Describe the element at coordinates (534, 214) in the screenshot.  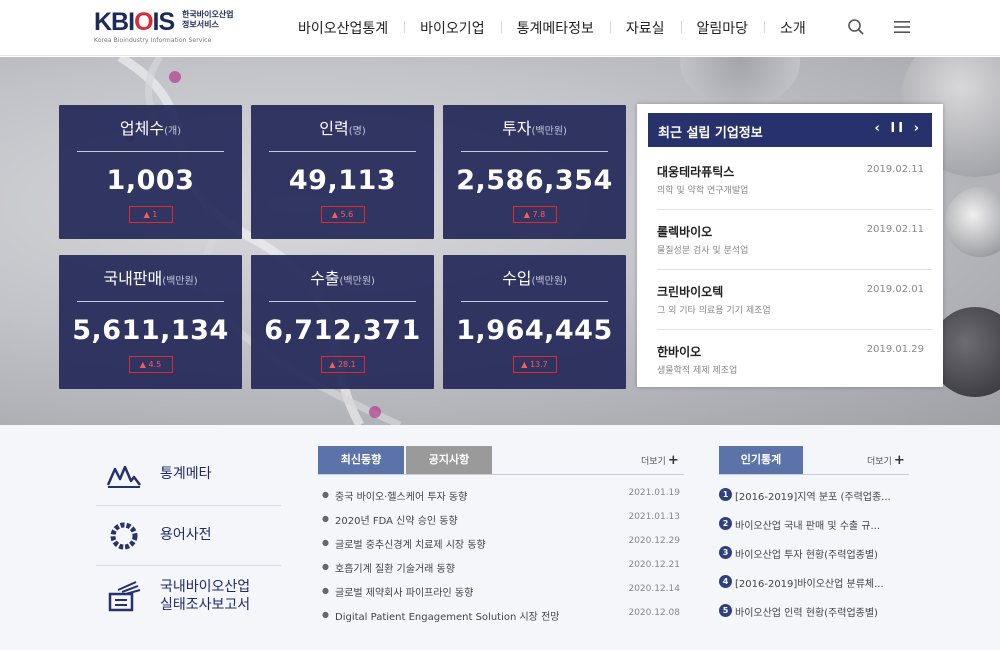
I see `stat-change-badge: ▲ 7.8` at that location.